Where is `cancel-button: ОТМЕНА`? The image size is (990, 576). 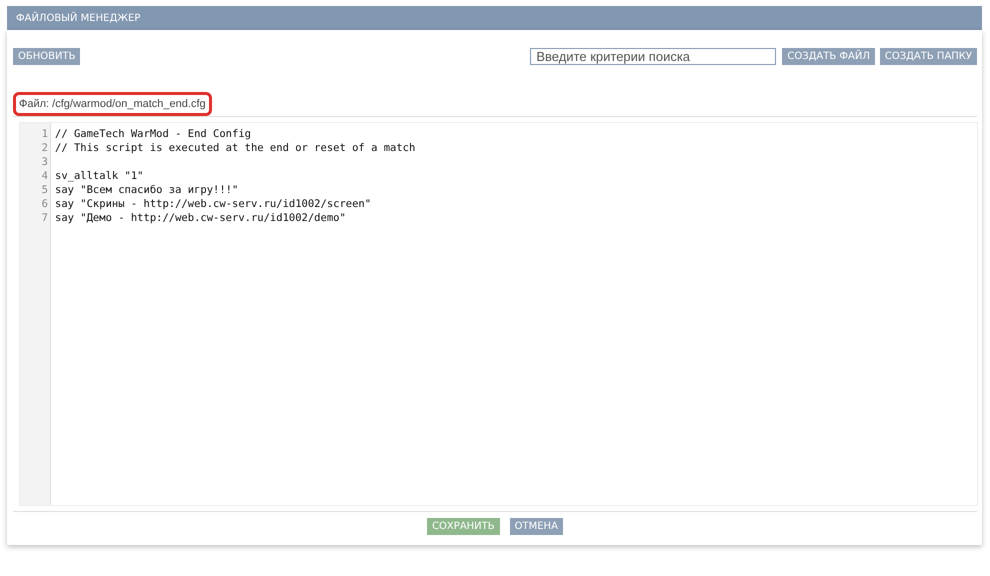 cancel-button: ОТМЕНА is located at coordinates (536, 526).